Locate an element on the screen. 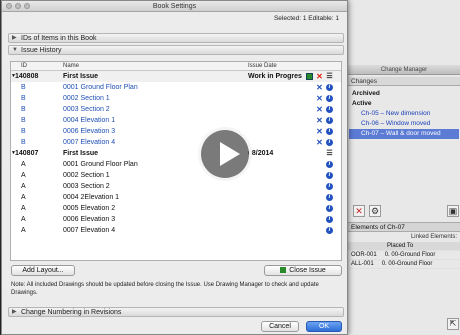  placed-to-header: Placed To is located at coordinates (403, 246).